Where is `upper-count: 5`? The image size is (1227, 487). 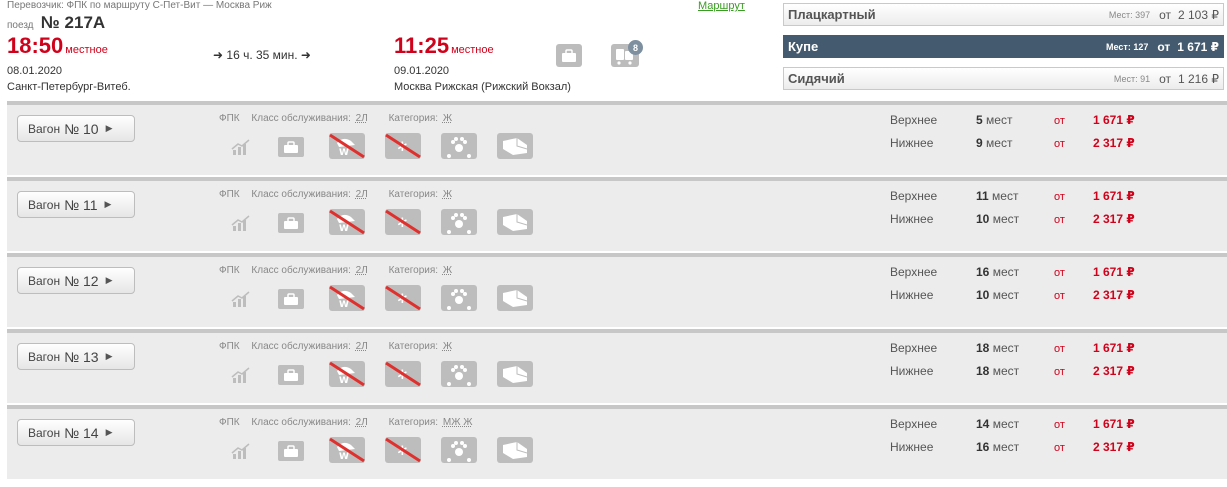 upper-count: 5 is located at coordinates (979, 120).